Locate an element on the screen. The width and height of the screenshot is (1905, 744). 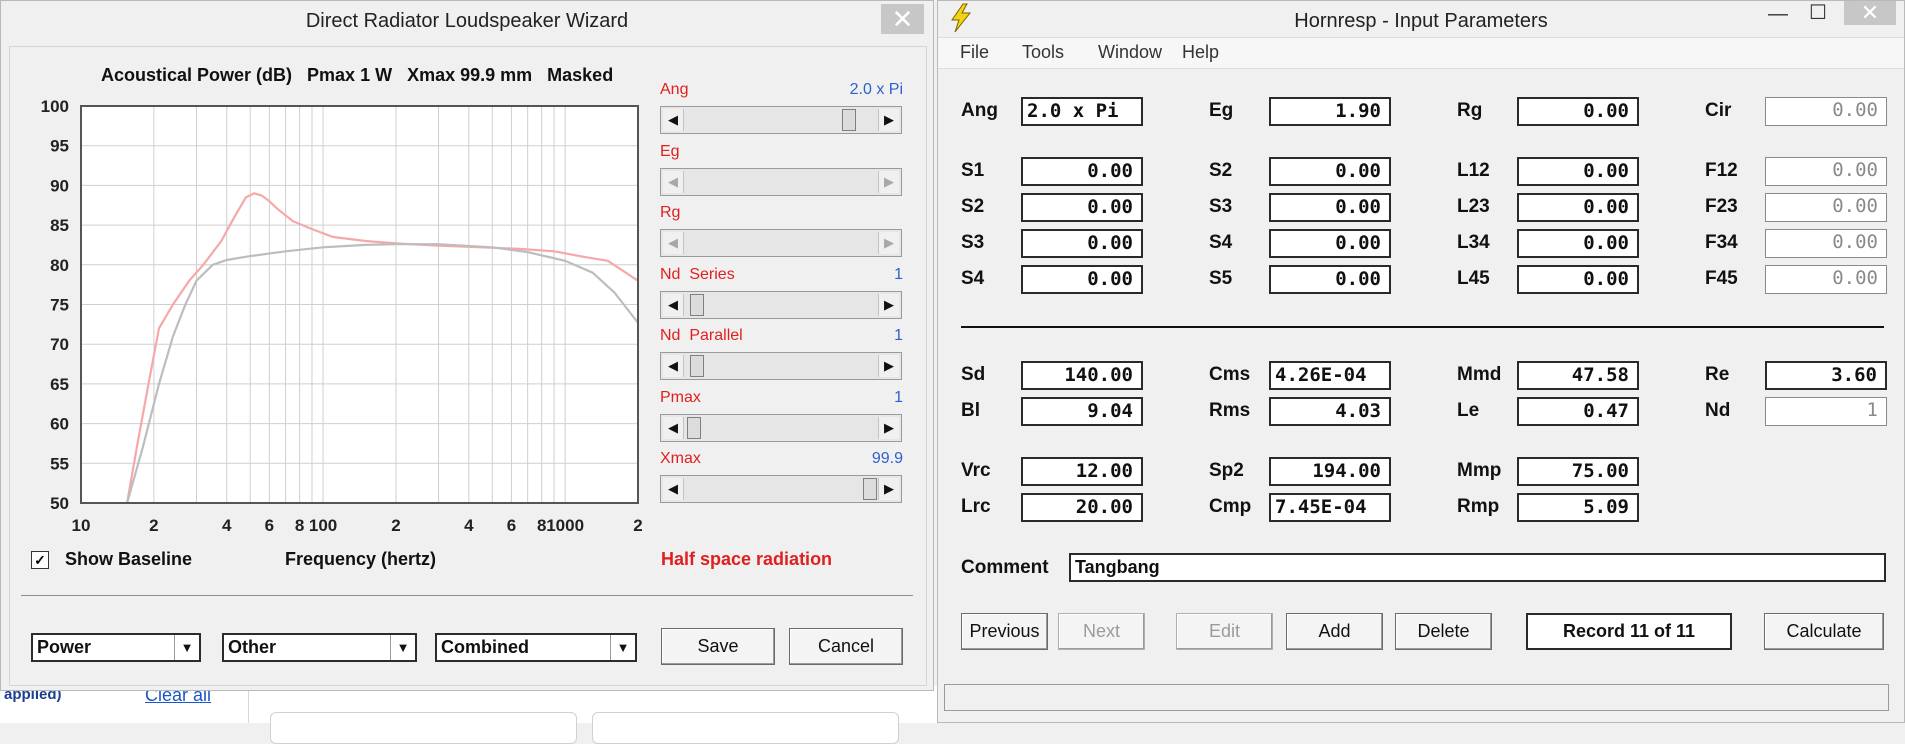
field-eg: 1.90 is located at coordinates (1330, 111).